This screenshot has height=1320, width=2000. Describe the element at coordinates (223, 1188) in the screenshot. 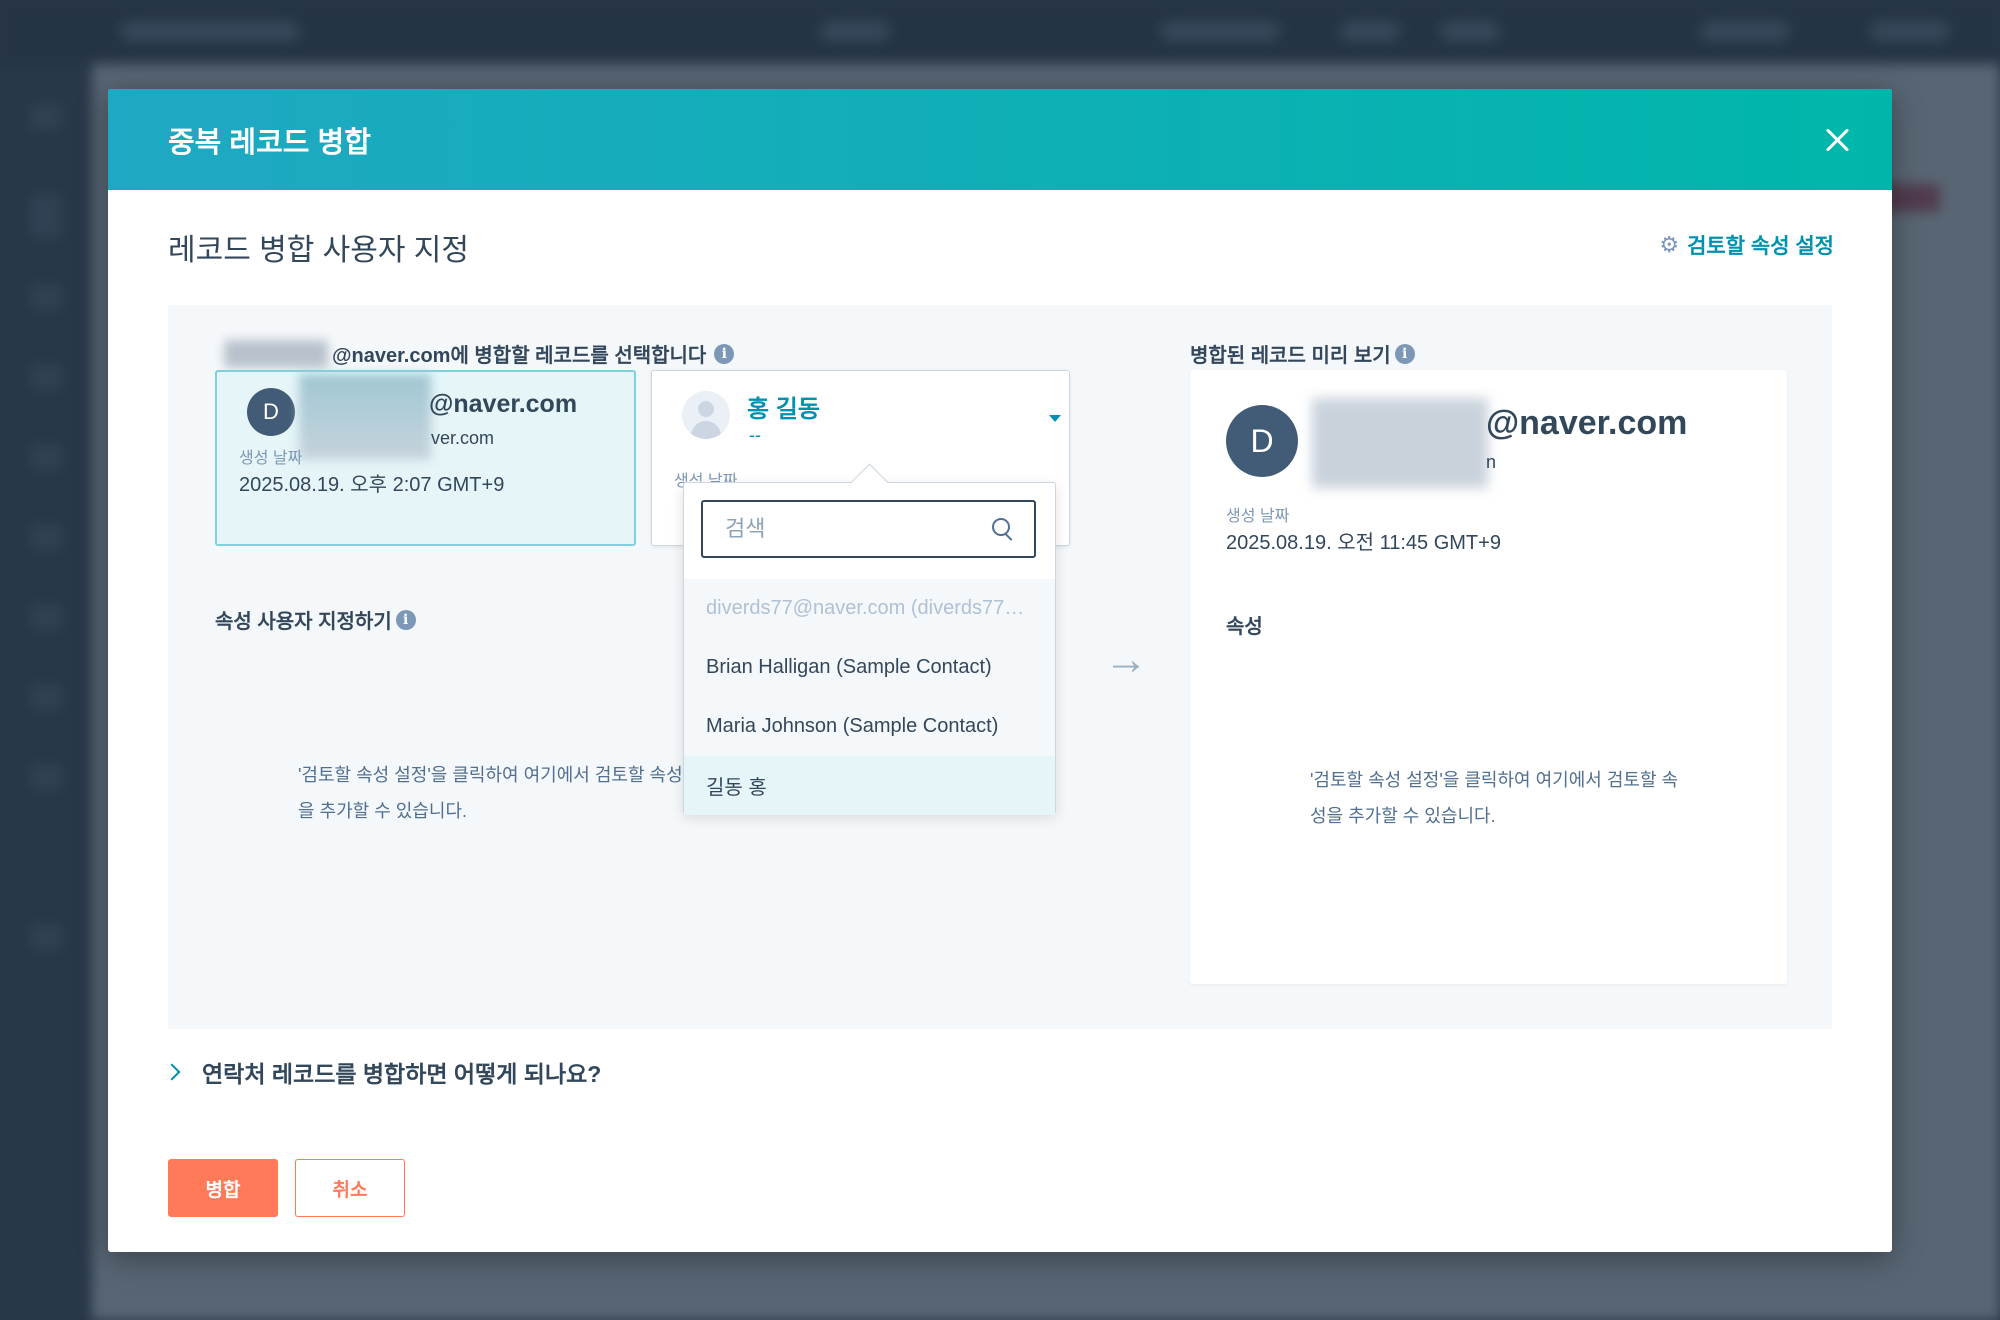

I see `merge-button: 병합` at that location.